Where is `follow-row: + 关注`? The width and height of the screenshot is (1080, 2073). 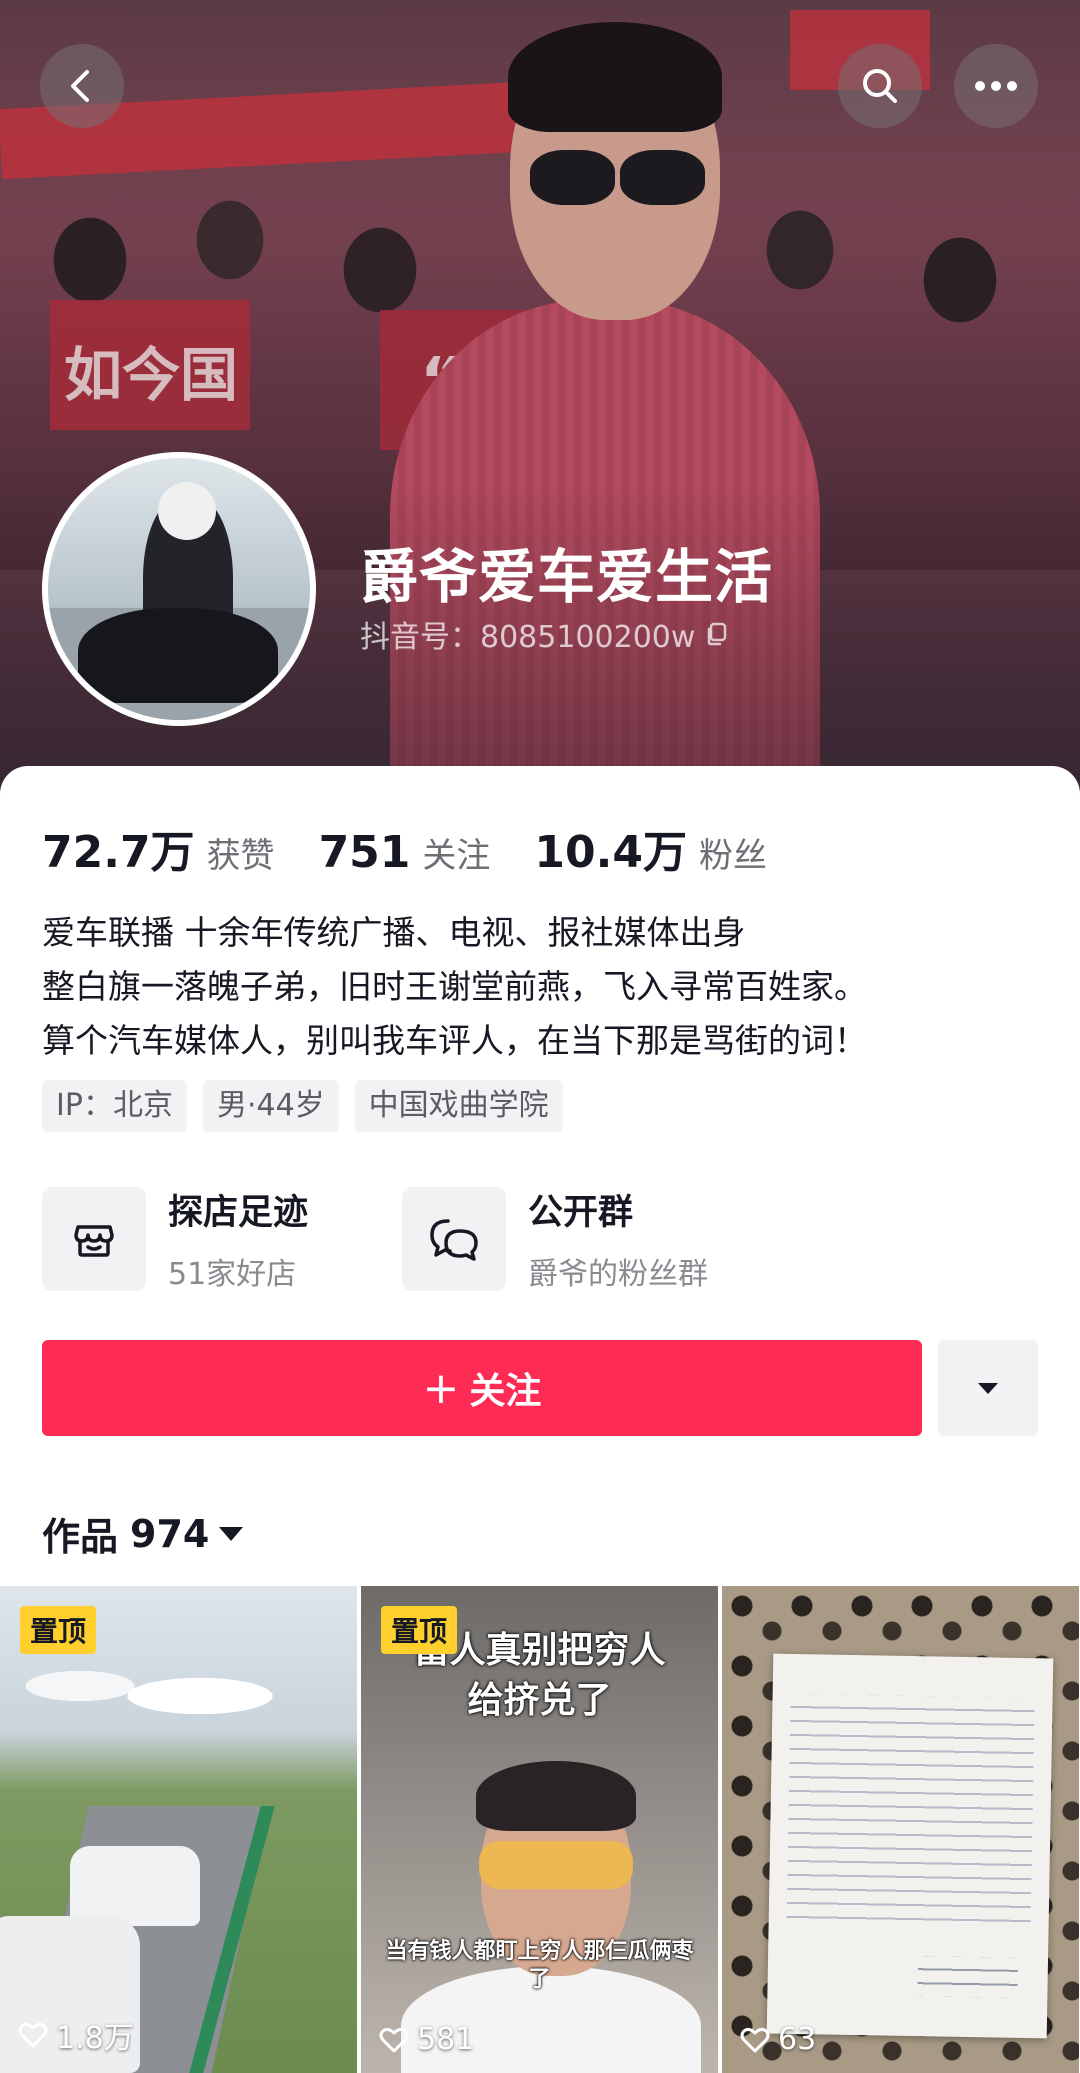 follow-row: + 关注 is located at coordinates (540, 1388).